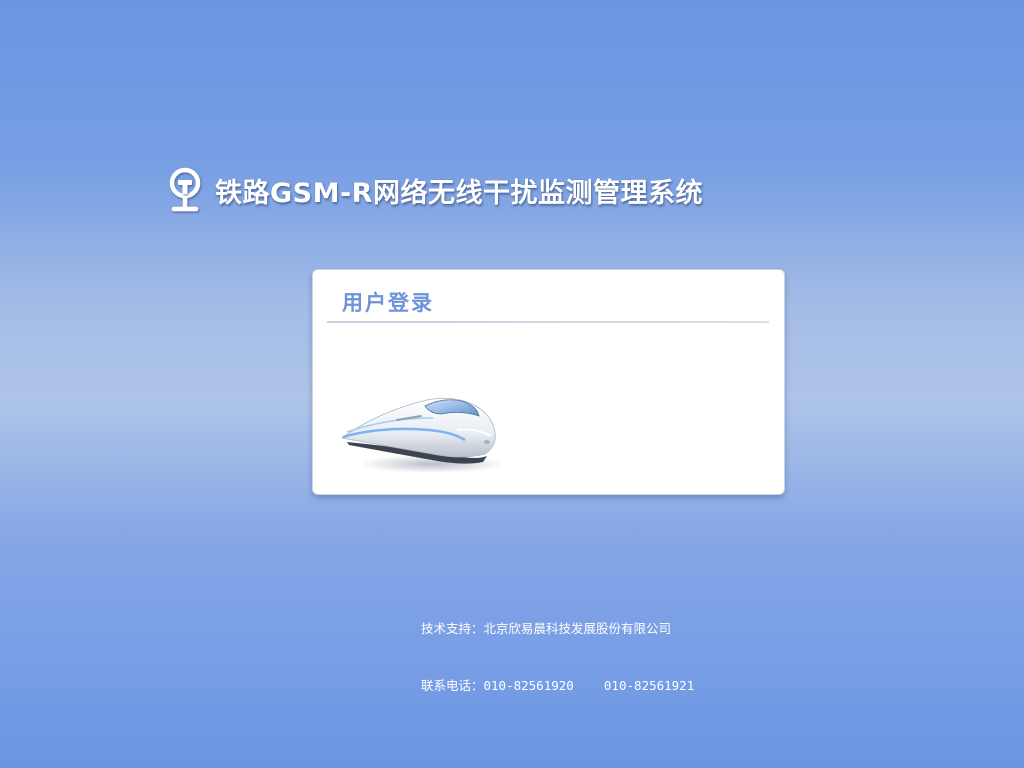 The width and height of the screenshot is (1024, 768). I want to click on contact-phone-text: 联系电话：010-82561920 010-82561921, so click(558, 685).